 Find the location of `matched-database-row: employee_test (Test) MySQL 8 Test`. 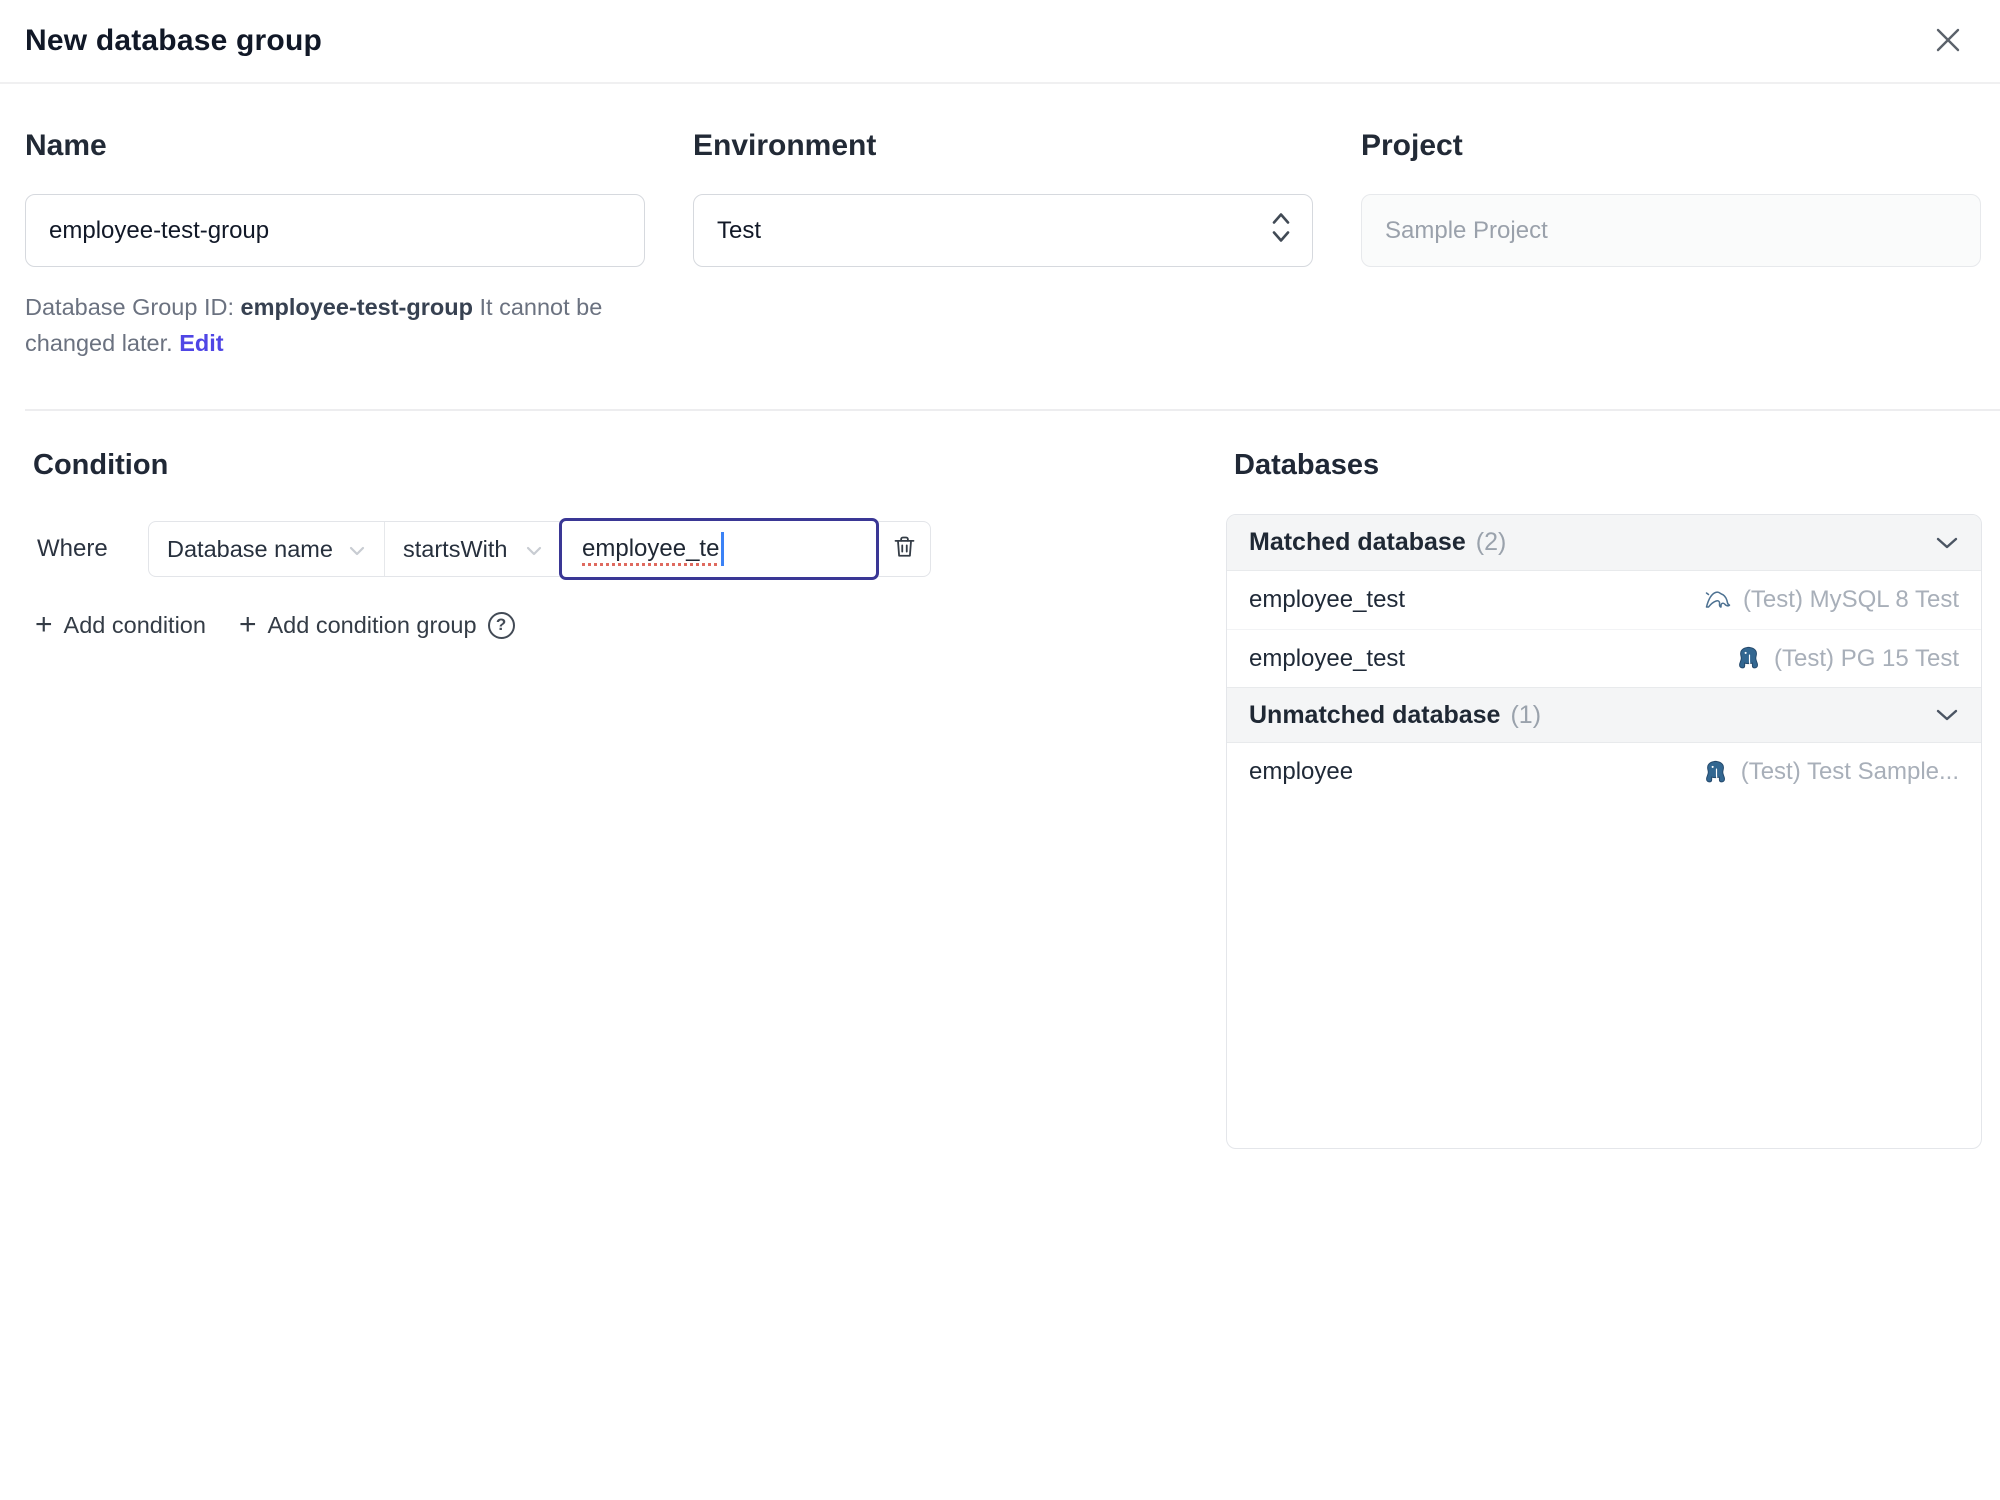

matched-database-row: employee_test (Test) MySQL 8 Test is located at coordinates (1604, 600).